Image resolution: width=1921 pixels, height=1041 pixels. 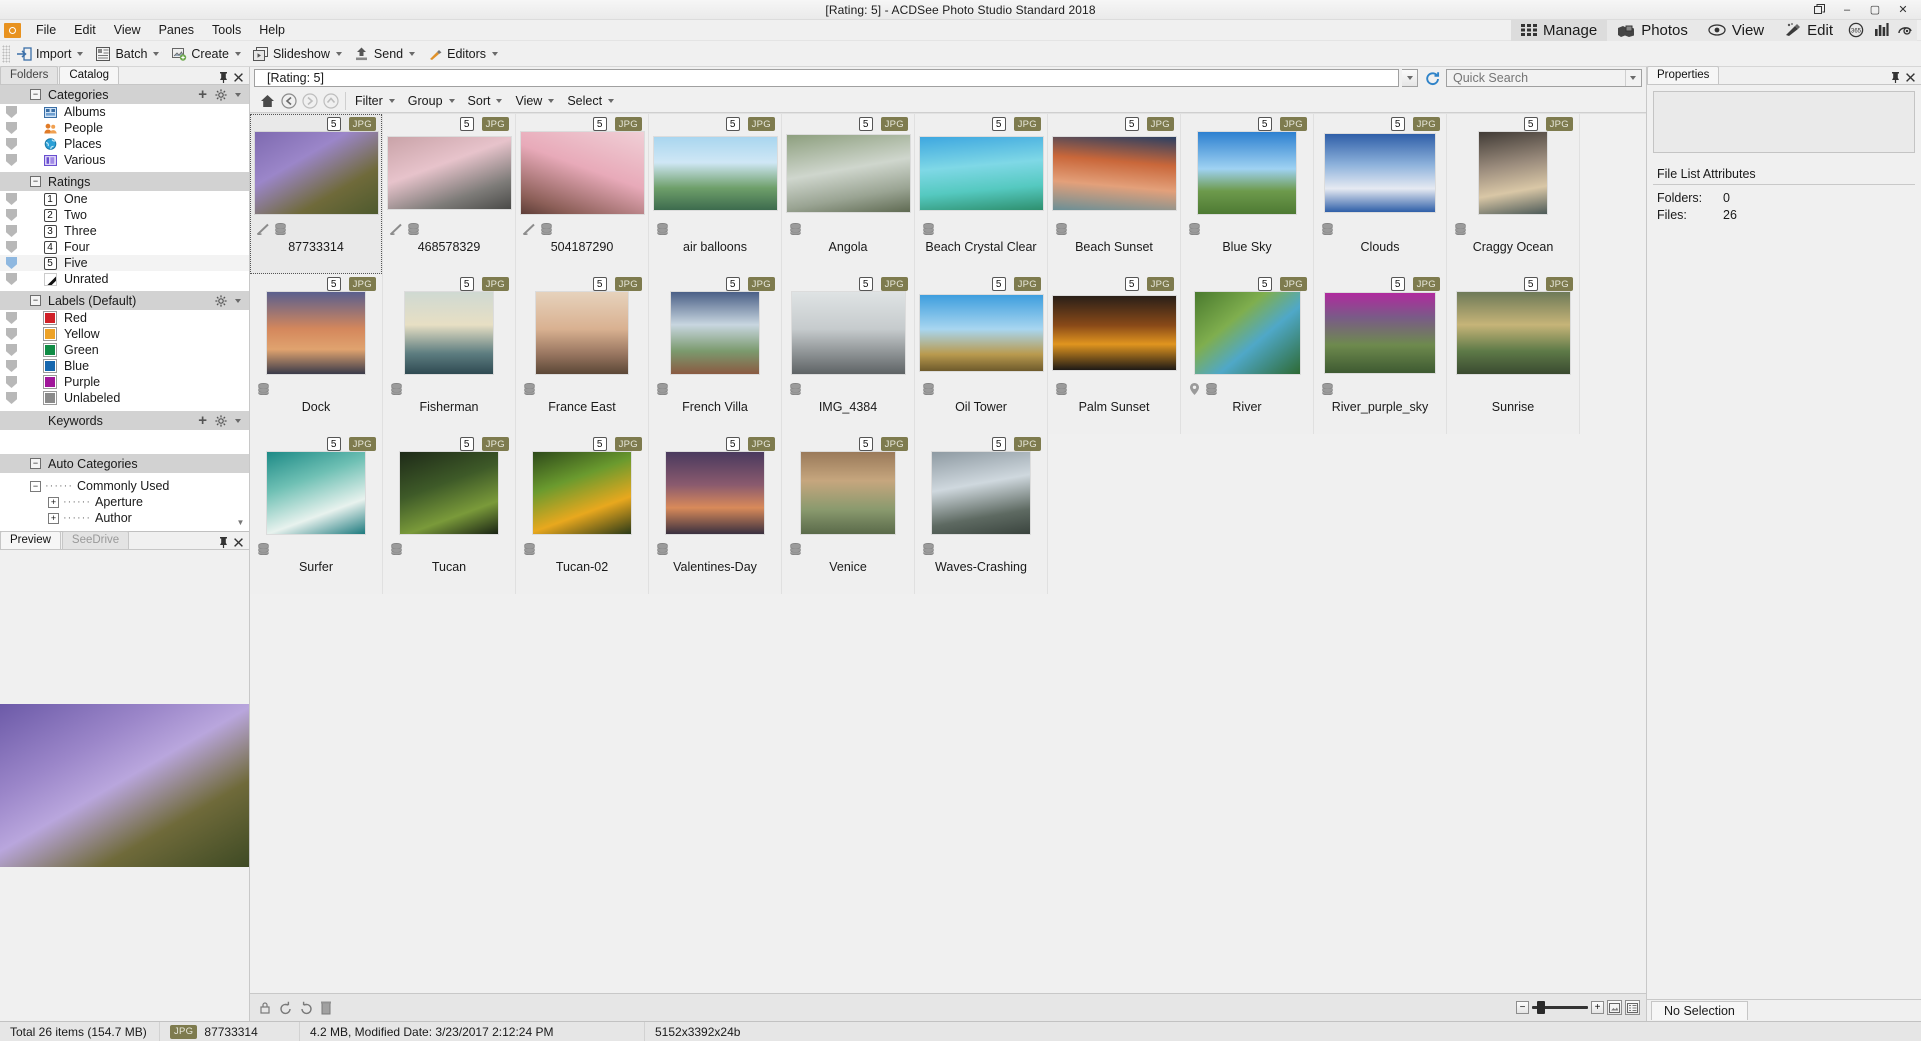 I want to click on thumbnail-cell: 5 JPG IMG_4384, so click(x=848, y=354).